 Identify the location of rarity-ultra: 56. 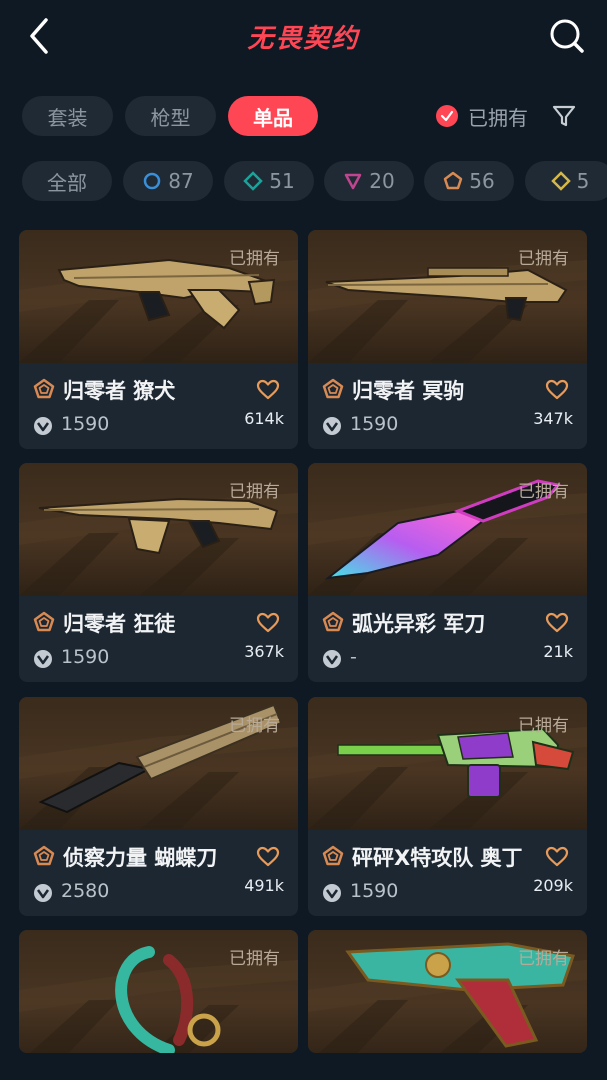
(469, 181).